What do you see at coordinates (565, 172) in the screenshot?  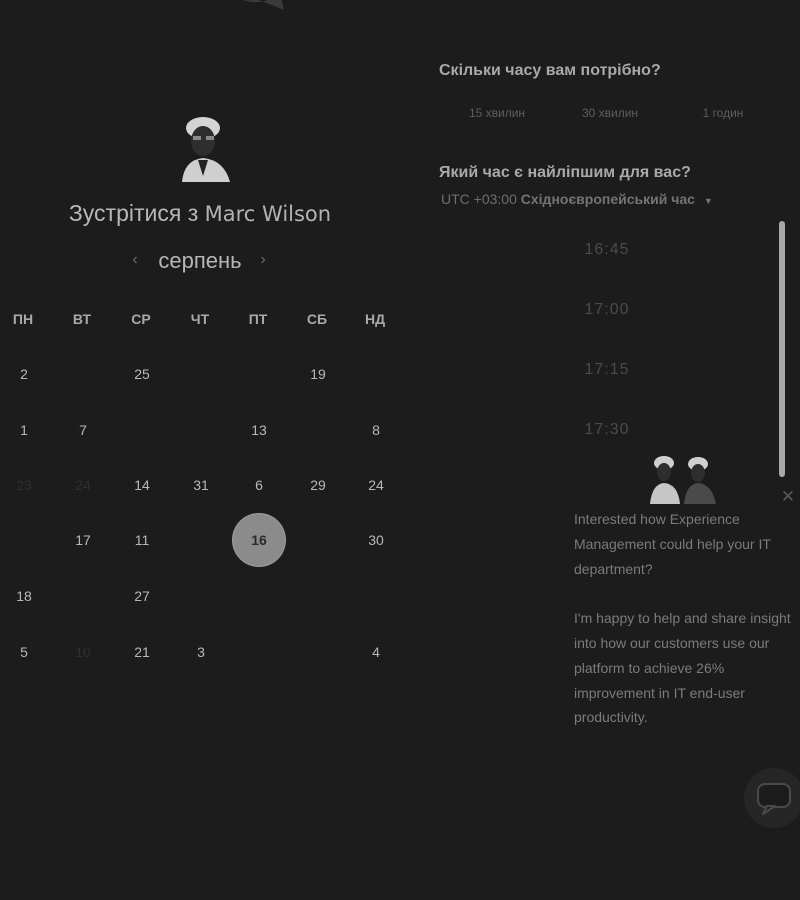 I see `time-question: Який час є найліпшим для вас?` at bounding box center [565, 172].